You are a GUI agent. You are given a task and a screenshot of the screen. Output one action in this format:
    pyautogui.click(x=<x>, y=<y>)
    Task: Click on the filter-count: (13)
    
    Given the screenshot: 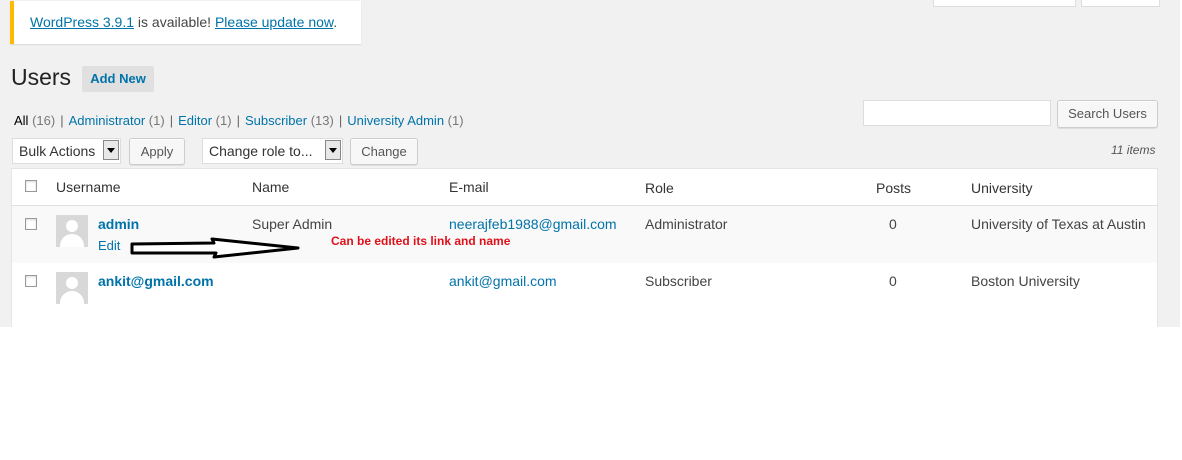 What is the action you would take?
    pyautogui.click(x=322, y=120)
    